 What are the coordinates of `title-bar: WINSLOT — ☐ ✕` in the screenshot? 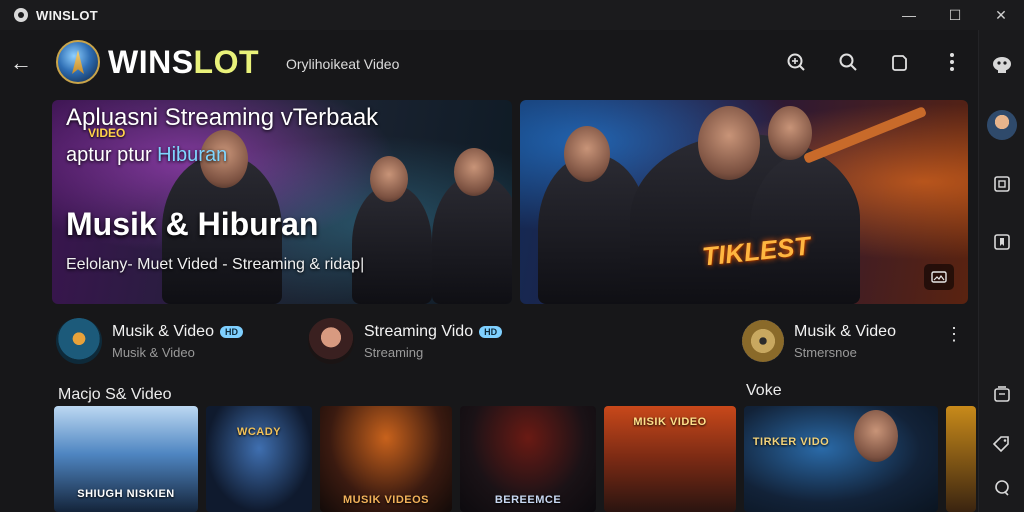 It's located at (512, 15).